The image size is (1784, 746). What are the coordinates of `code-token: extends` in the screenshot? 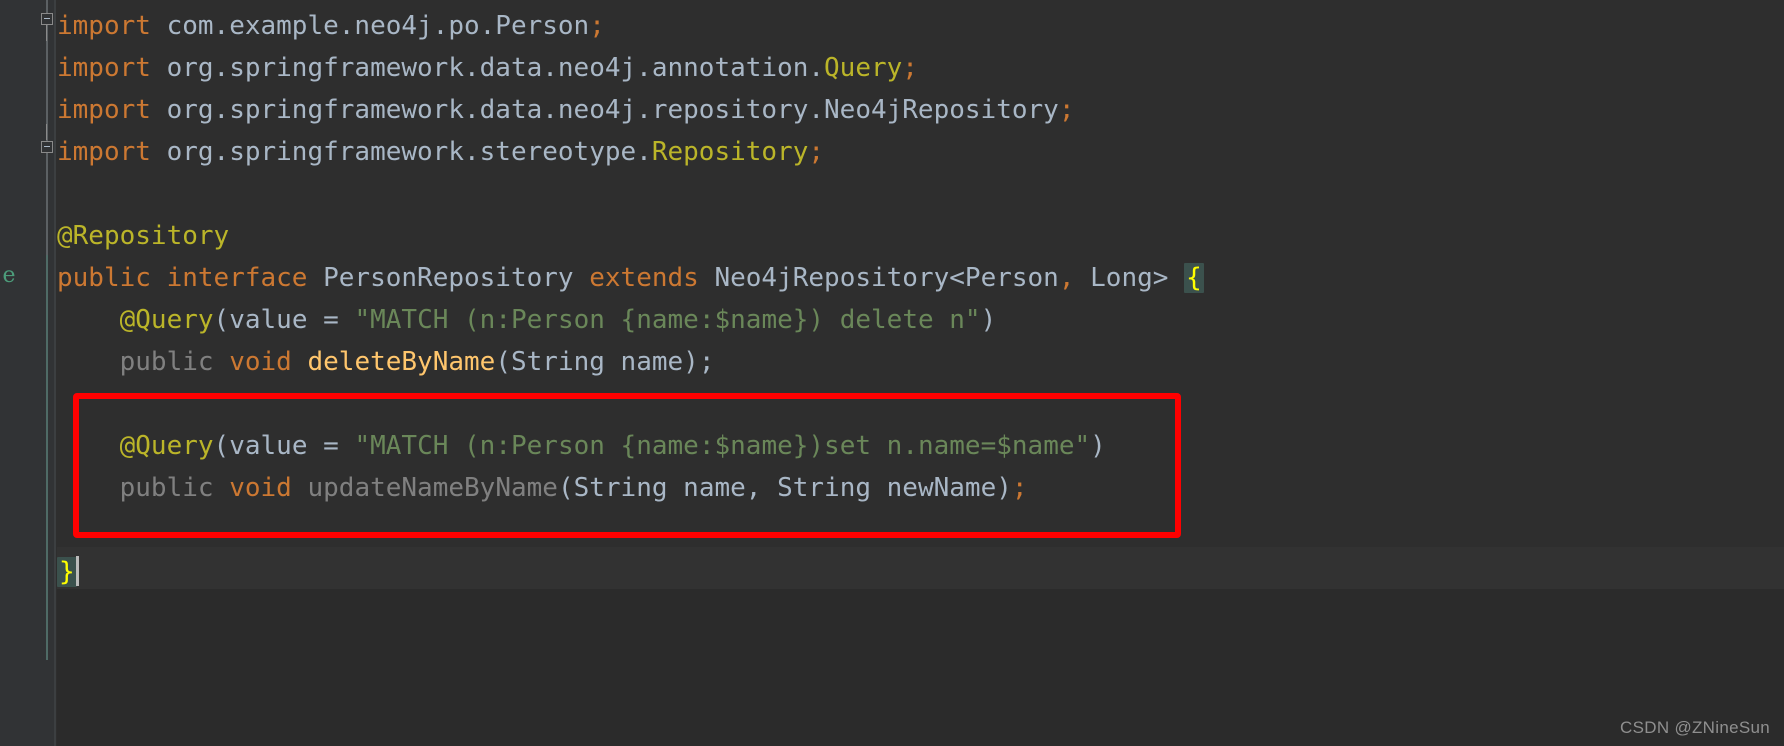 It's located at (644, 278).